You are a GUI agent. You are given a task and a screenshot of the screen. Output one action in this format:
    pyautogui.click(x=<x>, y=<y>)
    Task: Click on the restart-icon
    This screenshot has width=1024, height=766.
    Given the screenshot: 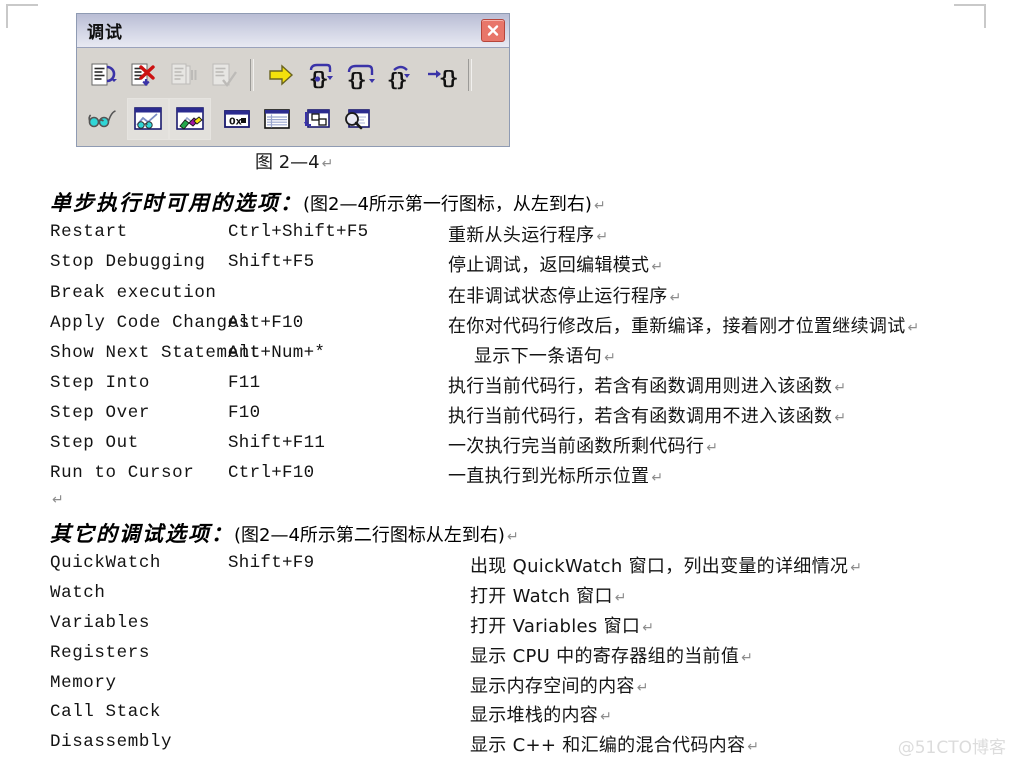 What is the action you would take?
    pyautogui.click(x=103, y=75)
    